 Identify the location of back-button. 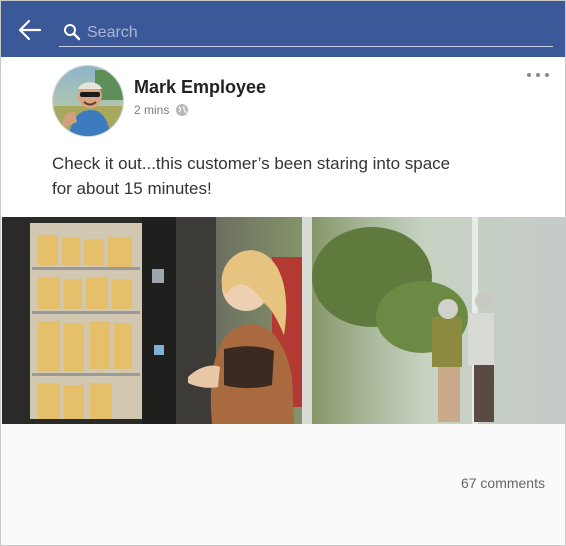
(30, 30).